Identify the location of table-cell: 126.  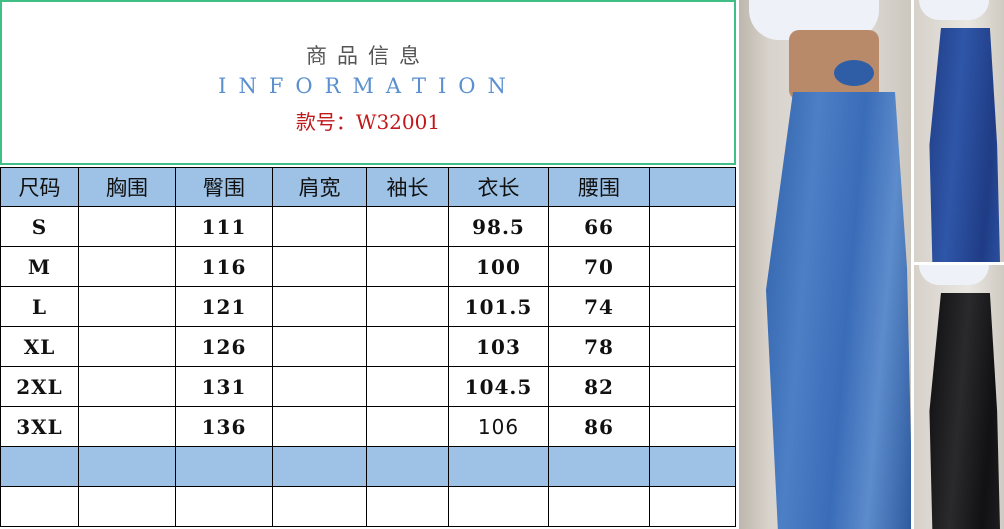
(224, 346).